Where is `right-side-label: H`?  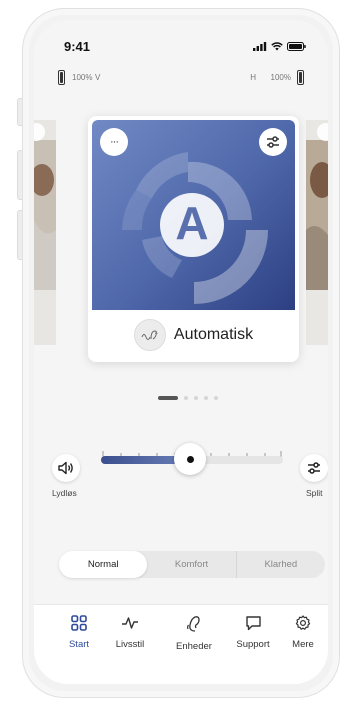 right-side-label: H is located at coordinates (253, 77).